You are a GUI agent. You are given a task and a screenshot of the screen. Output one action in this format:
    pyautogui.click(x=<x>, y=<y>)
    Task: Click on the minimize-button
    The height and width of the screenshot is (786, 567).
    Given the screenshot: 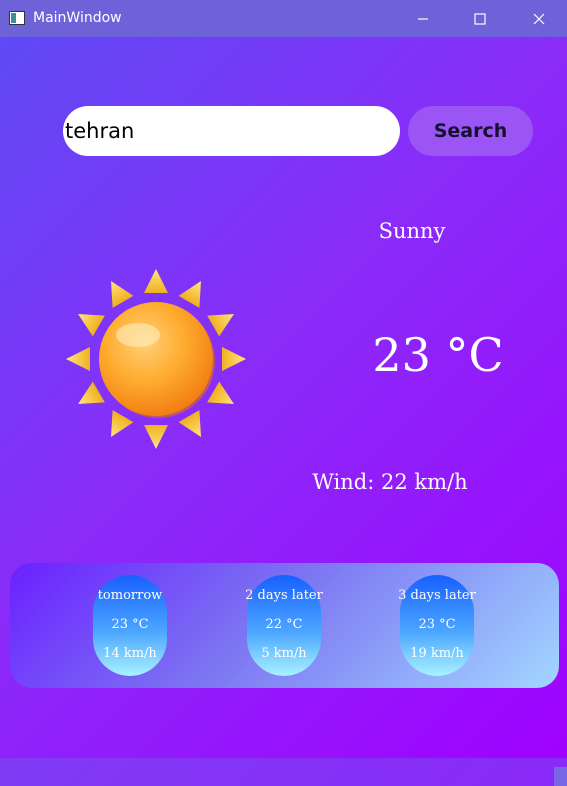 What is the action you would take?
    pyautogui.click(x=423, y=18)
    